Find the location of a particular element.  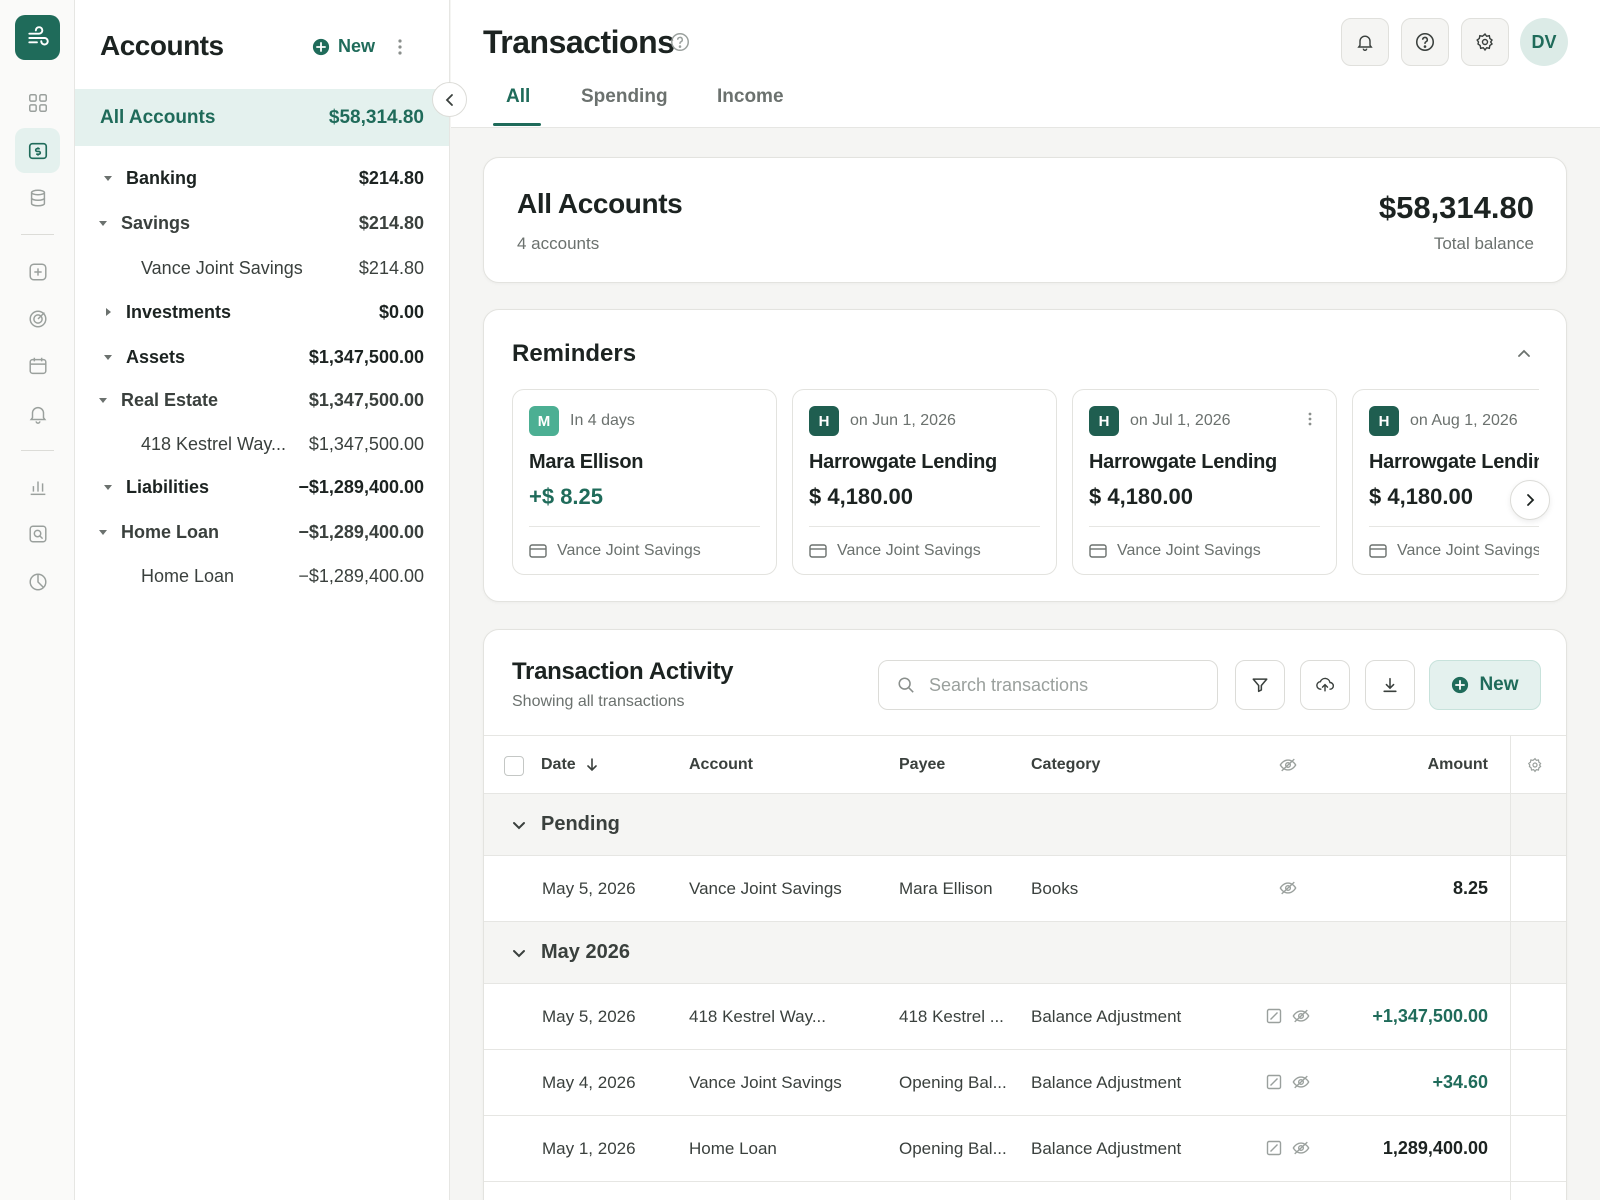

database-icon is located at coordinates (37, 197).